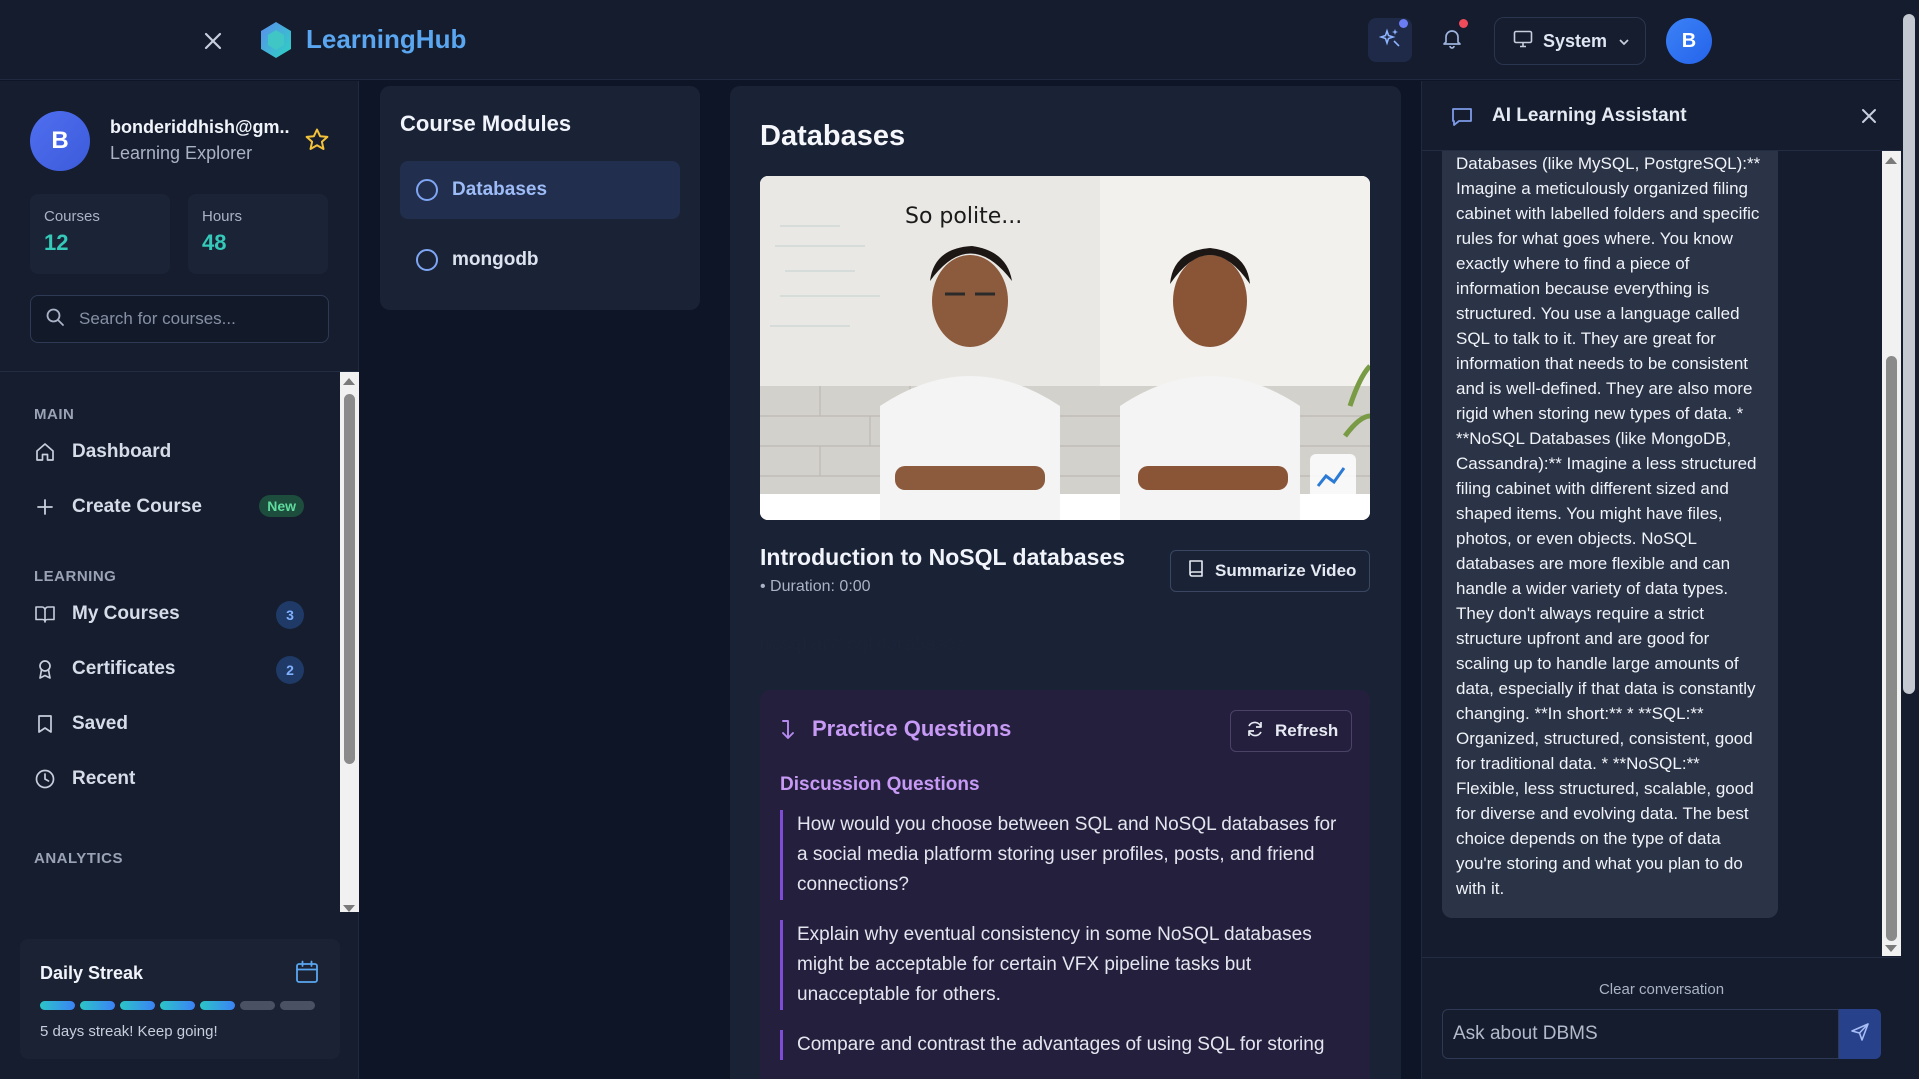 This screenshot has height=1079, width=1919. Describe the element at coordinates (1523, 41) in the screenshot. I see `monitor-icon` at that location.